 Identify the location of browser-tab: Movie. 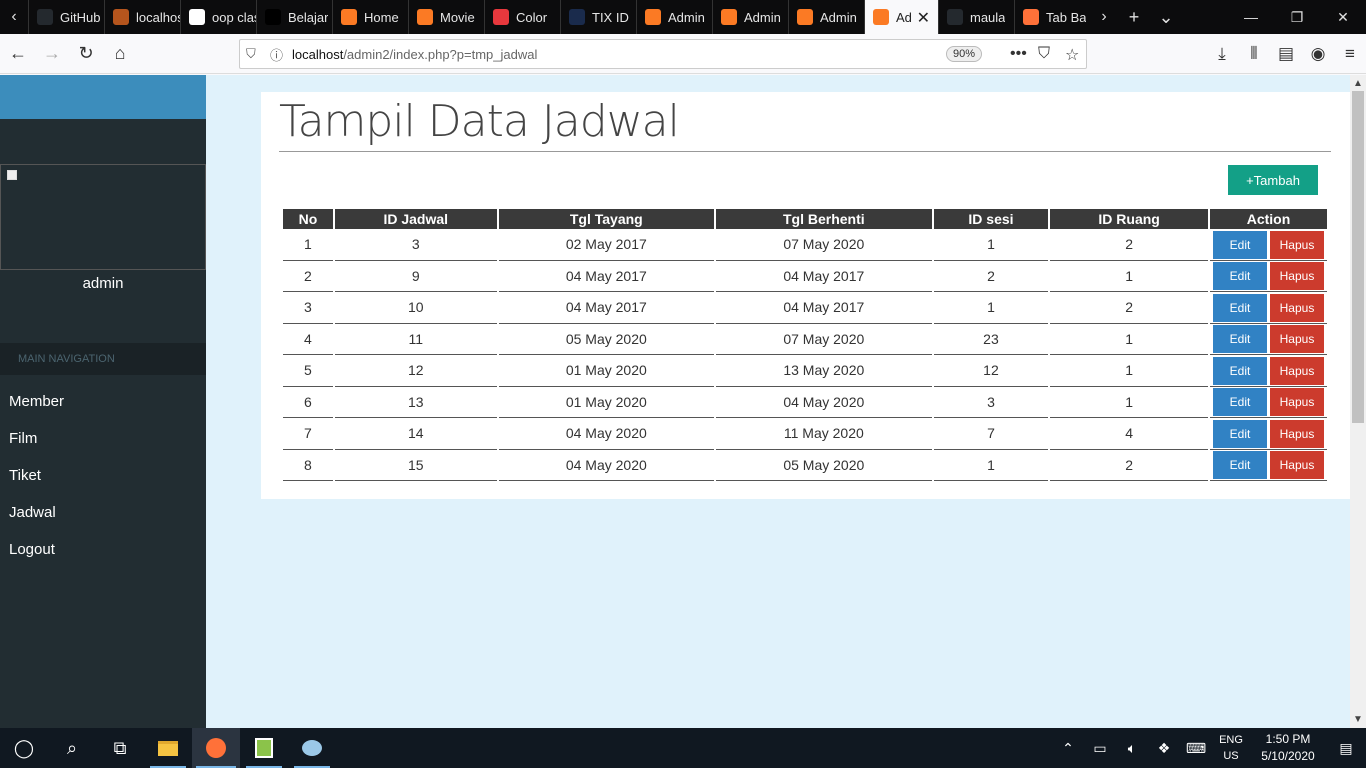
(446, 17).